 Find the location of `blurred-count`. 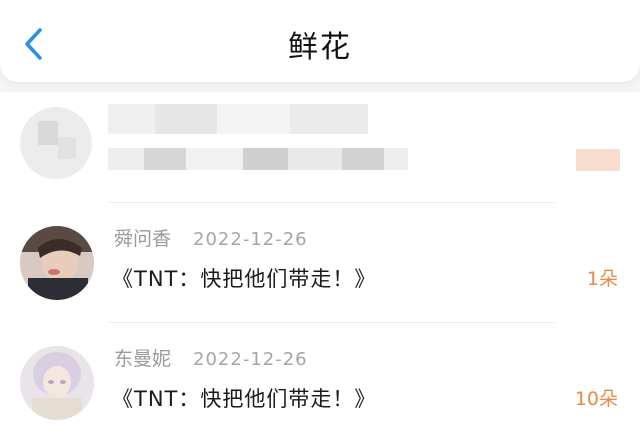

blurred-count is located at coordinates (598, 160).